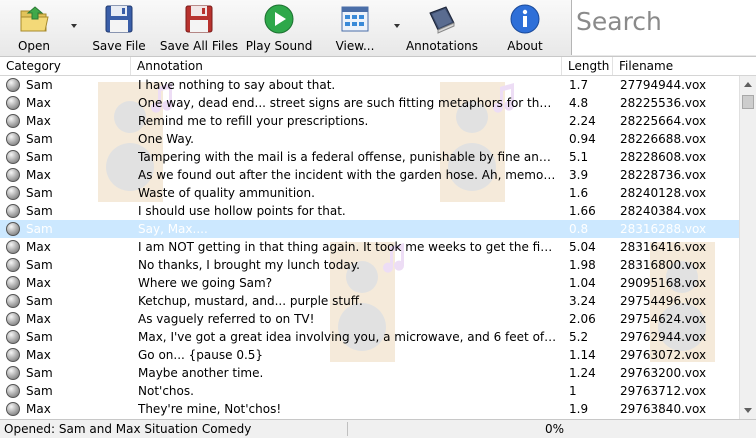 The image size is (756, 438). What do you see at coordinates (665, 21) in the screenshot?
I see `search-input` at bounding box center [665, 21].